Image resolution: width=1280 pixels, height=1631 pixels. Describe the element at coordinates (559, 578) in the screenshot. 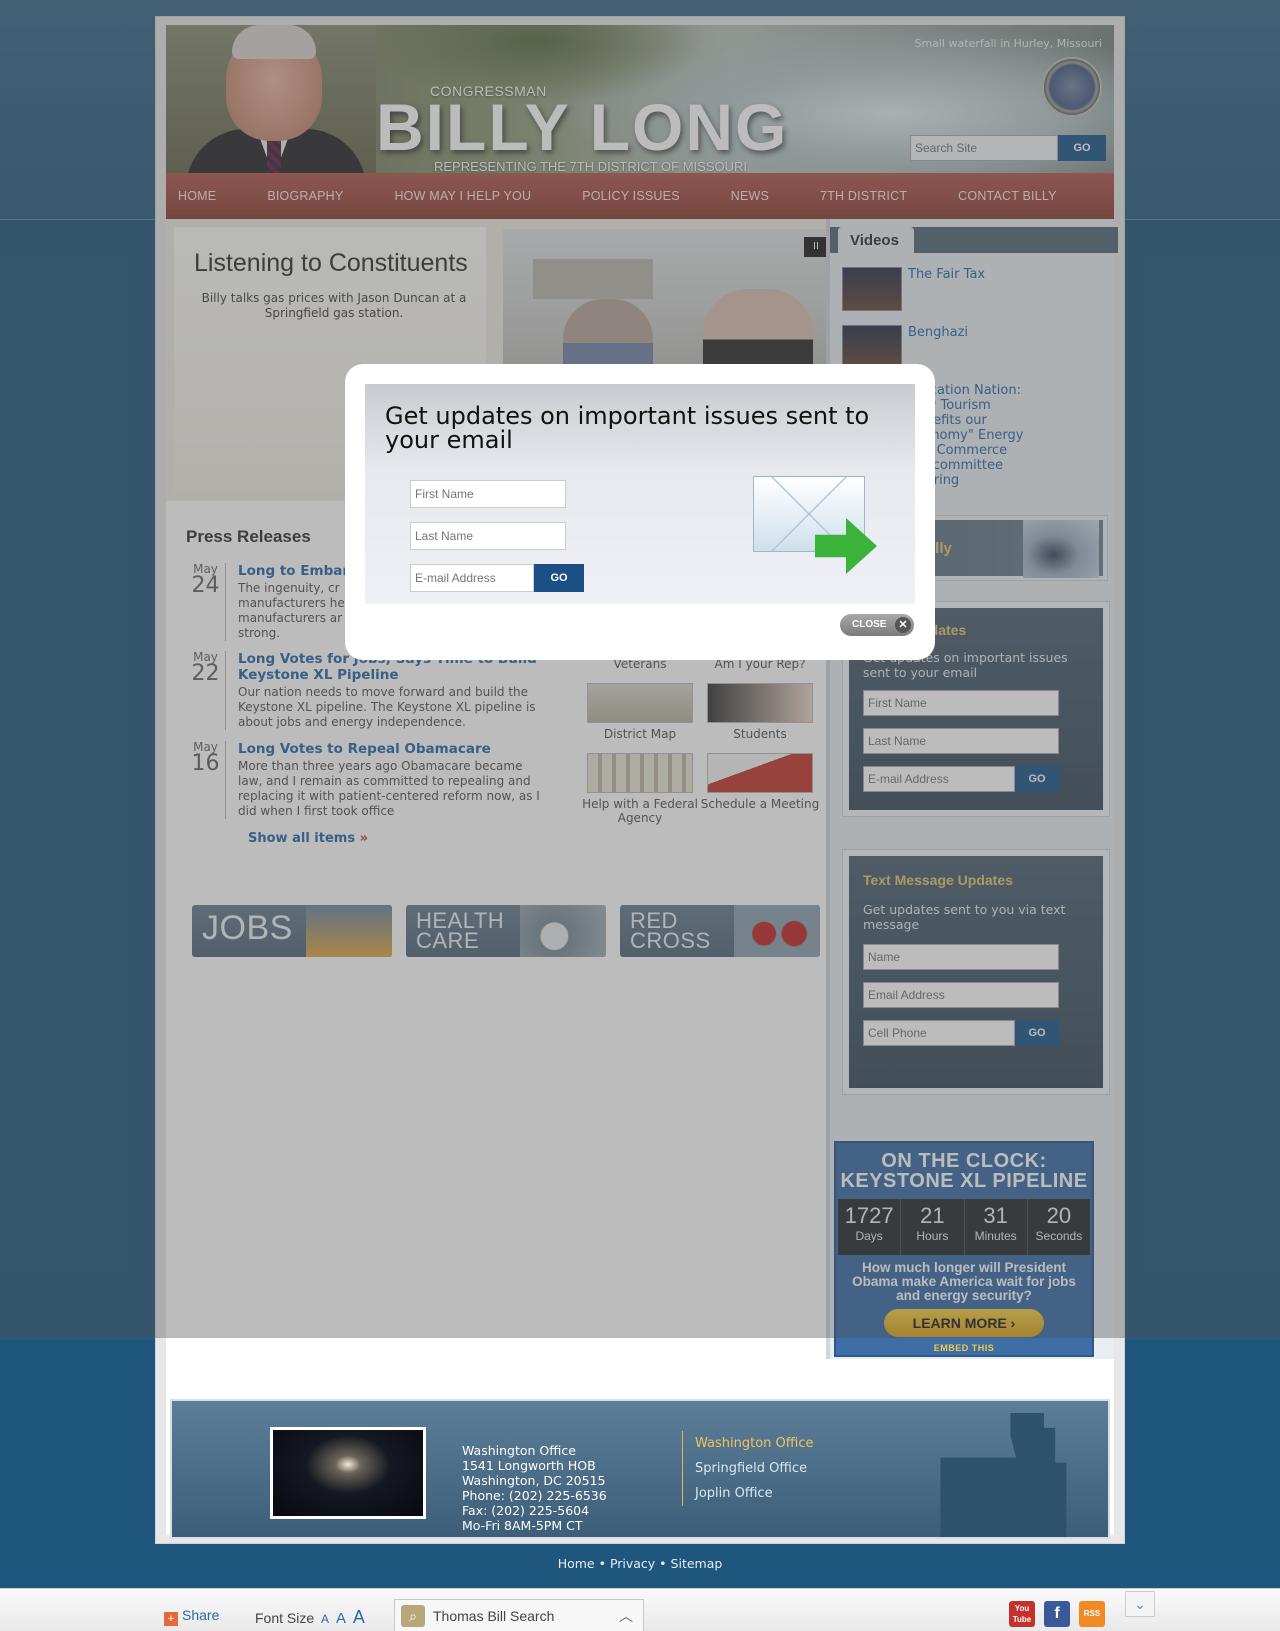

I see `modal-go-button: GO` at that location.